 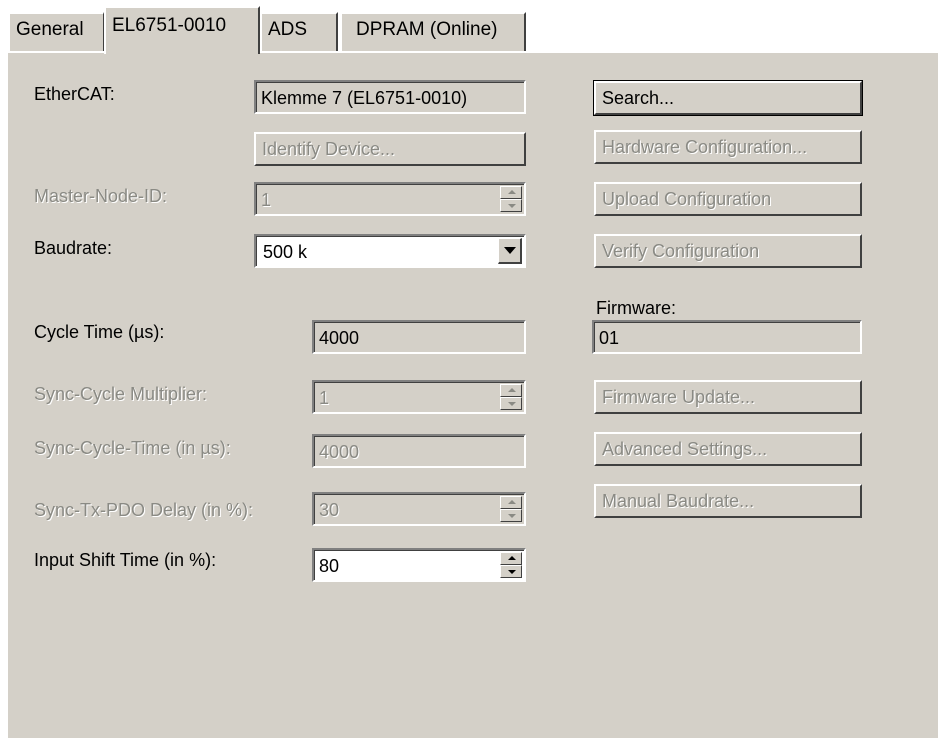 What do you see at coordinates (74, 94) in the screenshot?
I see `ethercat-label: EtherCAT:` at bounding box center [74, 94].